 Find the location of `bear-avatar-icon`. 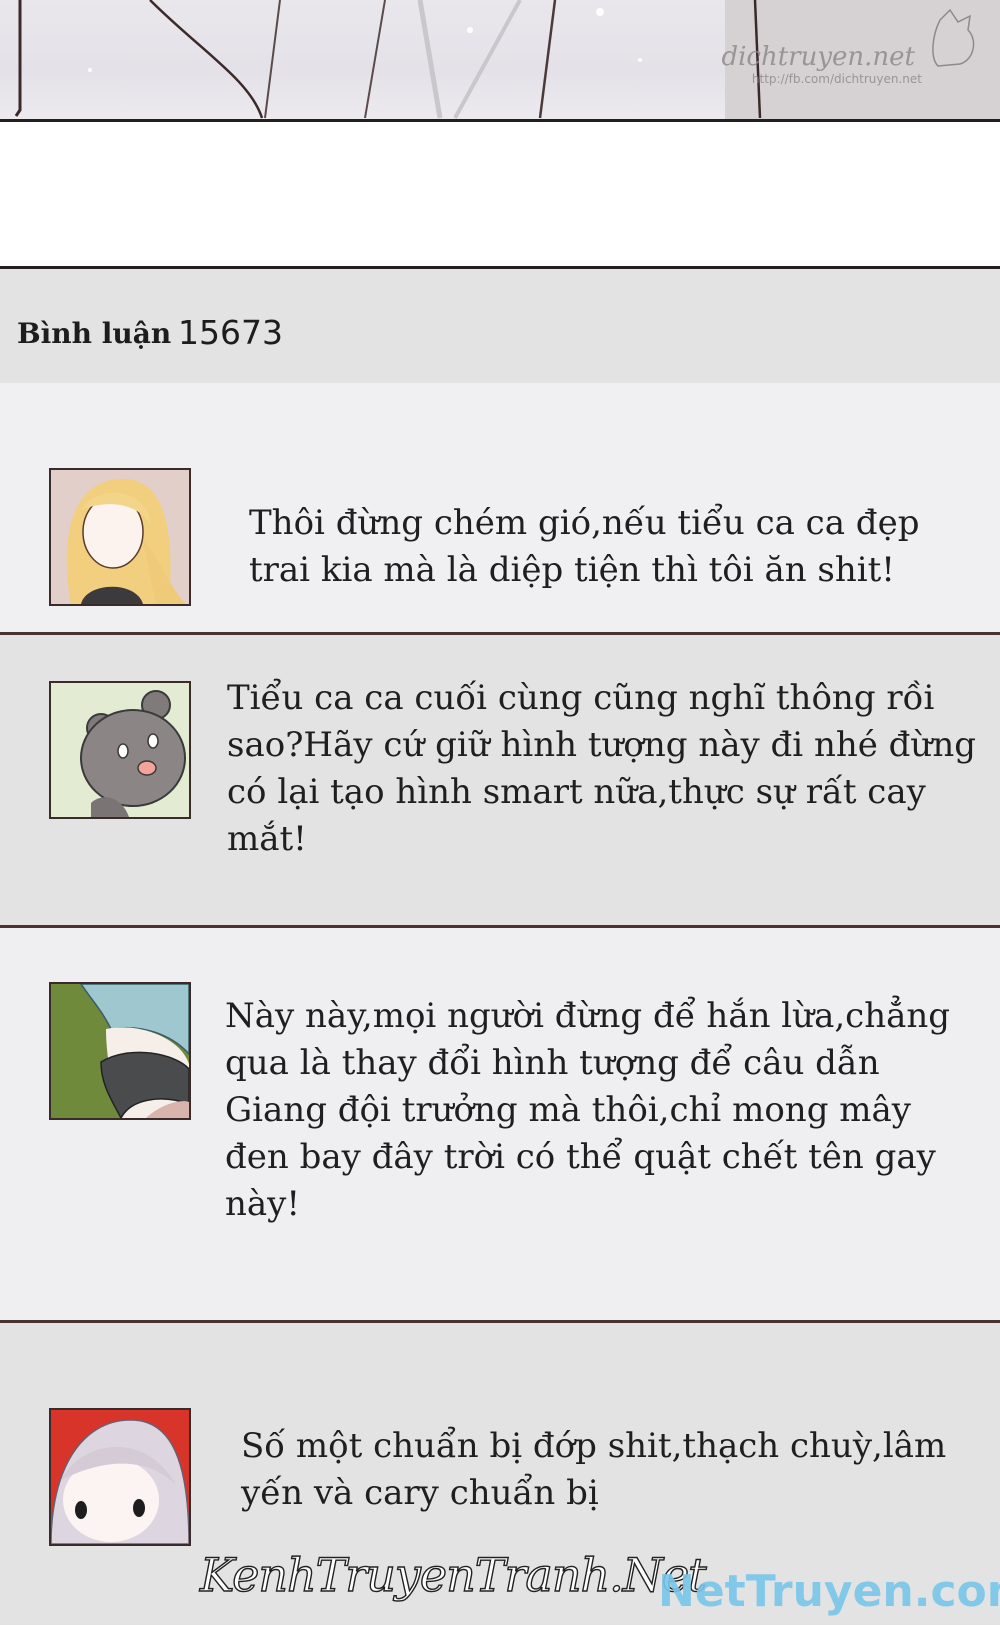

bear-avatar-icon is located at coordinates (120, 750).